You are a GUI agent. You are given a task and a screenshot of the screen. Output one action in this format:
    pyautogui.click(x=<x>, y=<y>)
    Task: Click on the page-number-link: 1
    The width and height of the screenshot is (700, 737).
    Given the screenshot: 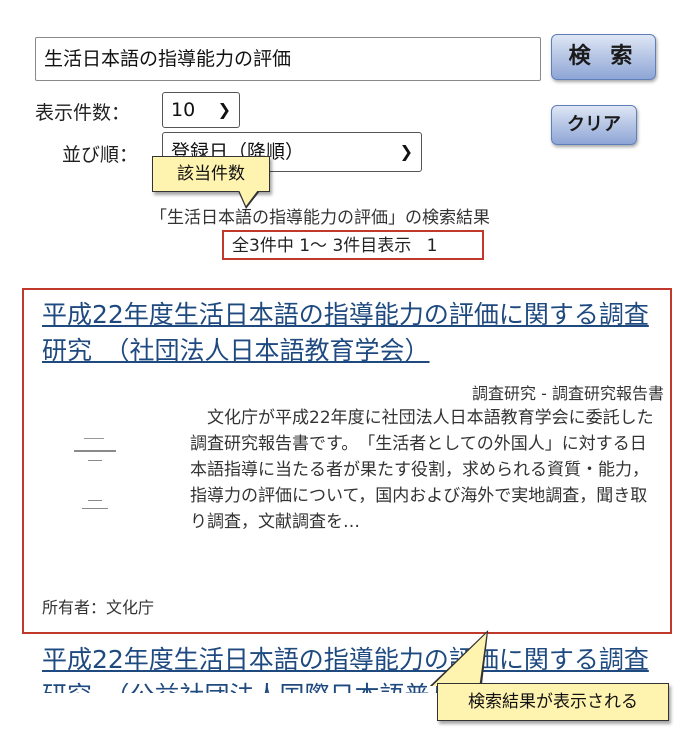 What is the action you would take?
    pyautogui.click(x=432, y=246)
    